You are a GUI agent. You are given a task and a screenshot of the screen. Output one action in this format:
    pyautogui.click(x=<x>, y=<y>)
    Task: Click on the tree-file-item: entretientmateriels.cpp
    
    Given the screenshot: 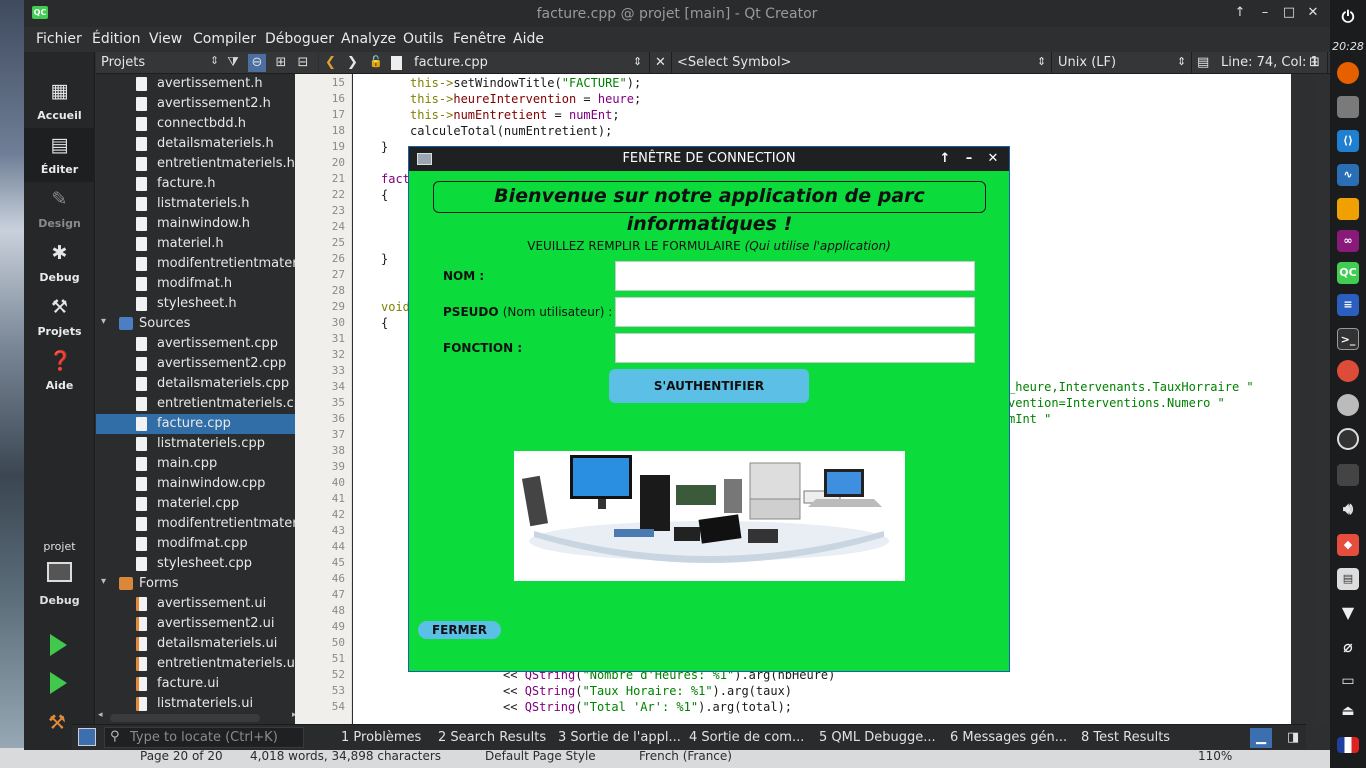 What is the action you would take?
    pyautogui.click(x=200, y=404)
    